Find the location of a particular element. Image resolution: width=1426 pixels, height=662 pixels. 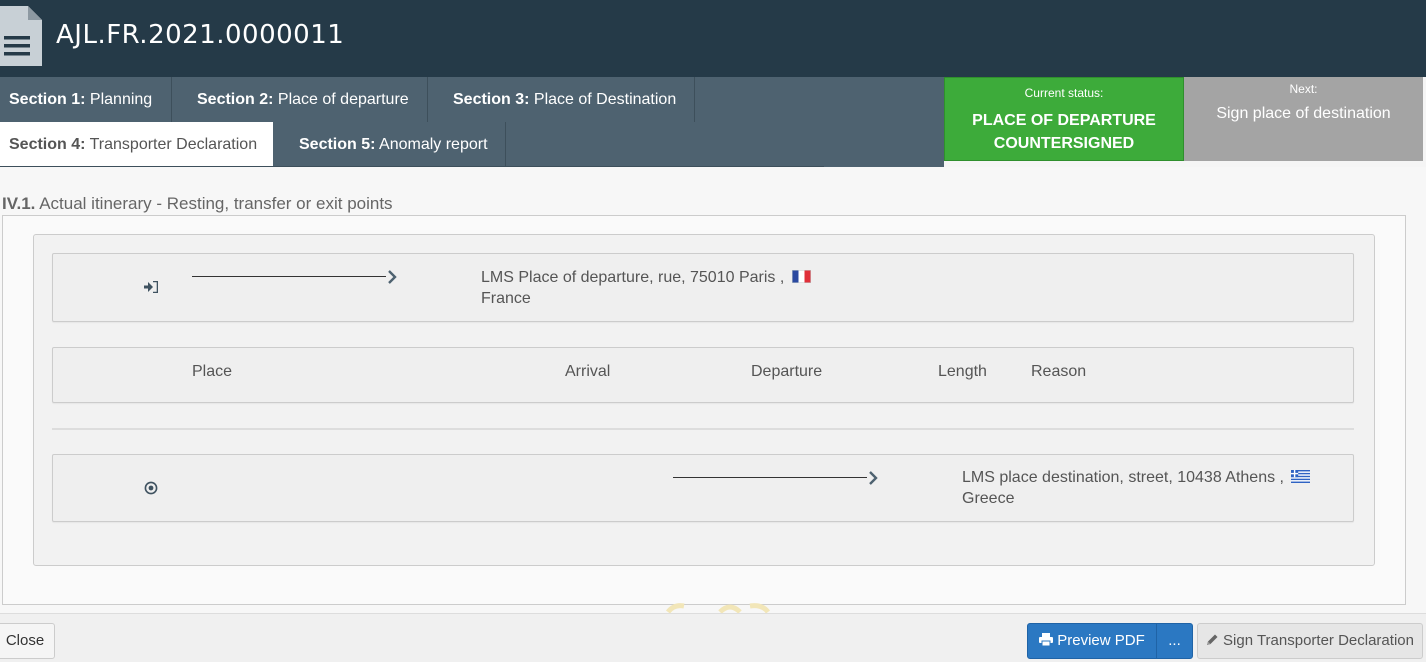

tab-section-2: Section 2: Place of departure is located at coordinates (300, 99).